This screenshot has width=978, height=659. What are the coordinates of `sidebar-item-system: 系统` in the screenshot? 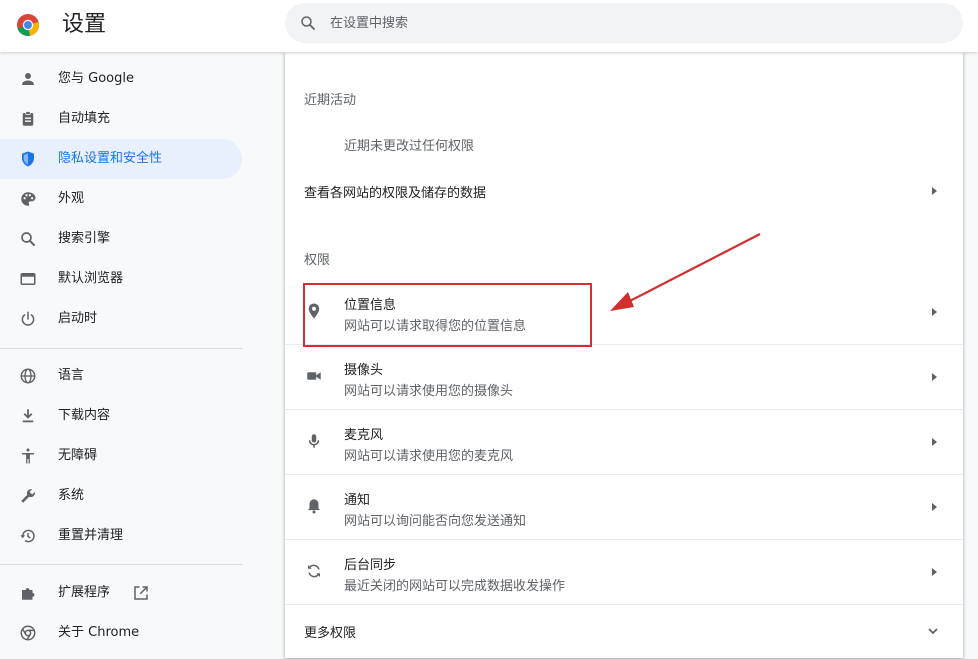 It's located at (121, 496).